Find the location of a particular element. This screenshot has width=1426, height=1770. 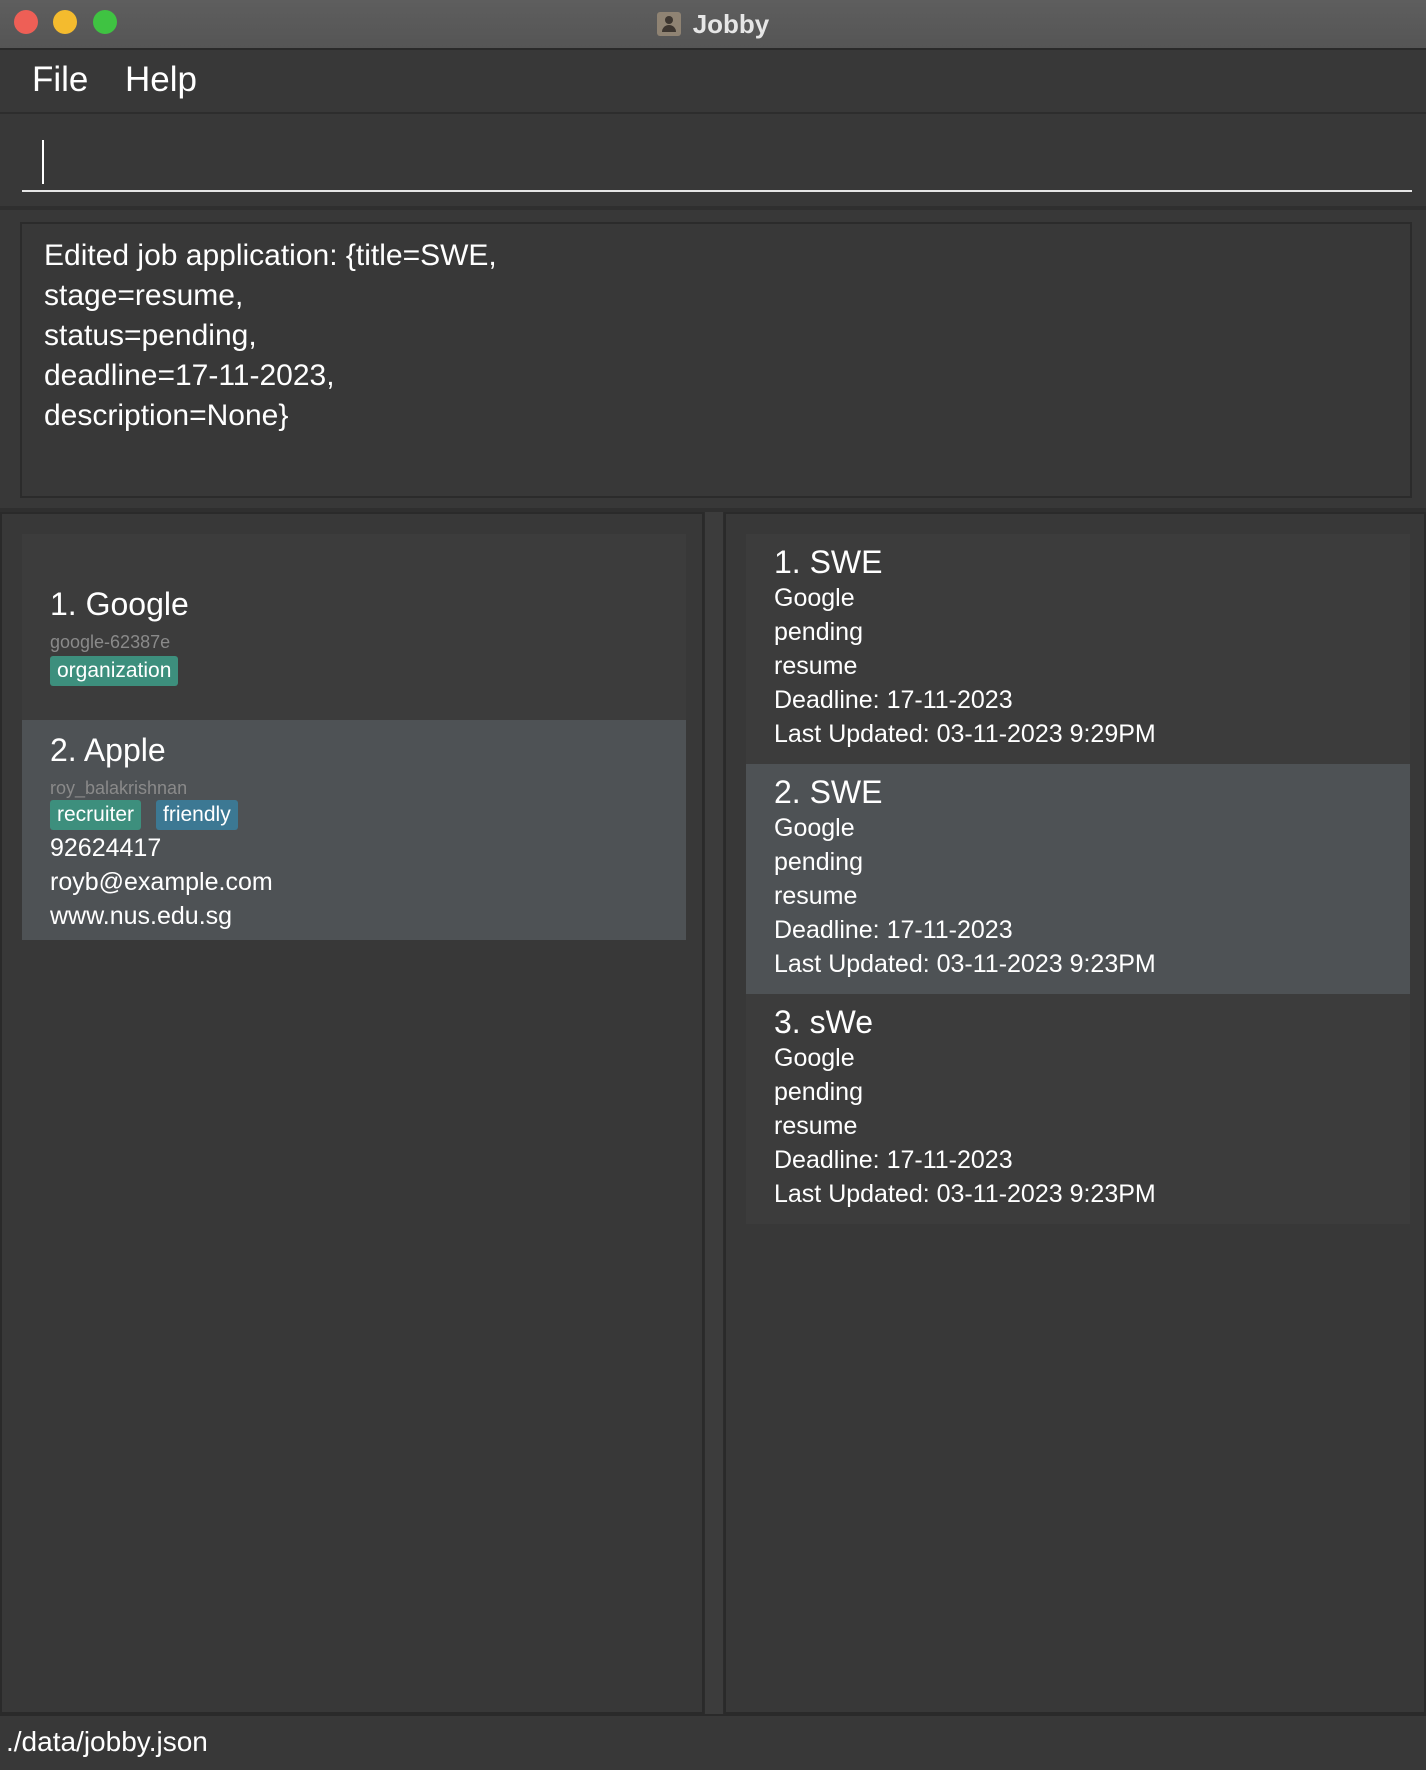

contact-id: google-62387e is located at coordinates (110, 642).